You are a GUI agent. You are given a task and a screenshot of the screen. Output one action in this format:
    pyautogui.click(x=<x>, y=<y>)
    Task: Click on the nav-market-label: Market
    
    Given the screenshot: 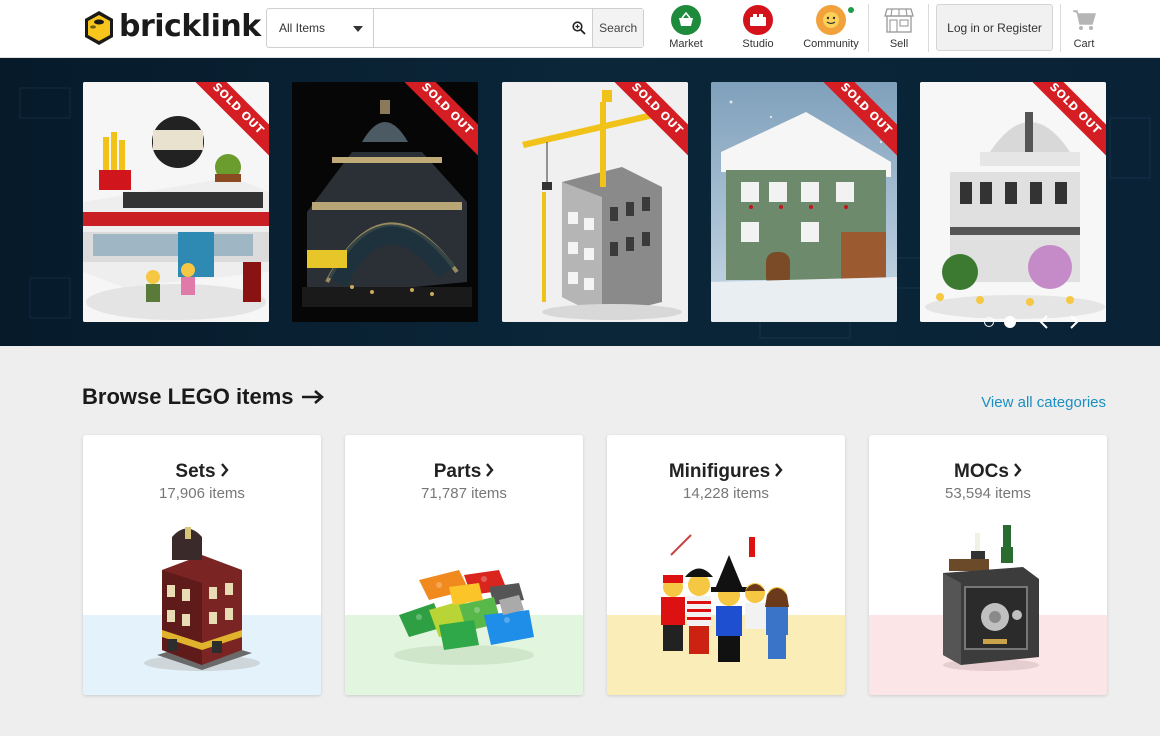 What is the action you would take?
    pyautogui.click(x=686, y=44)
    